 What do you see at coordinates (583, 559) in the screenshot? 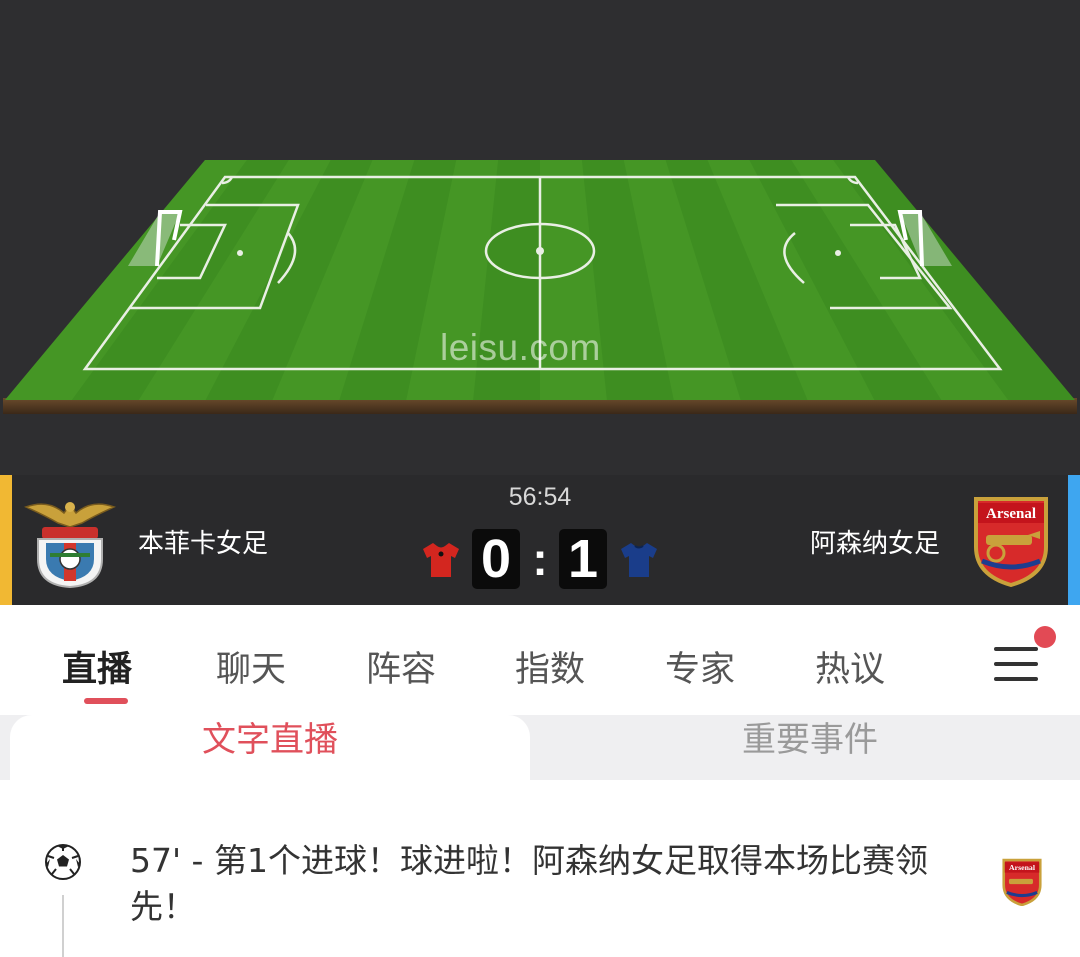
I see `away-score: 1` at bounding box center [583, 559].